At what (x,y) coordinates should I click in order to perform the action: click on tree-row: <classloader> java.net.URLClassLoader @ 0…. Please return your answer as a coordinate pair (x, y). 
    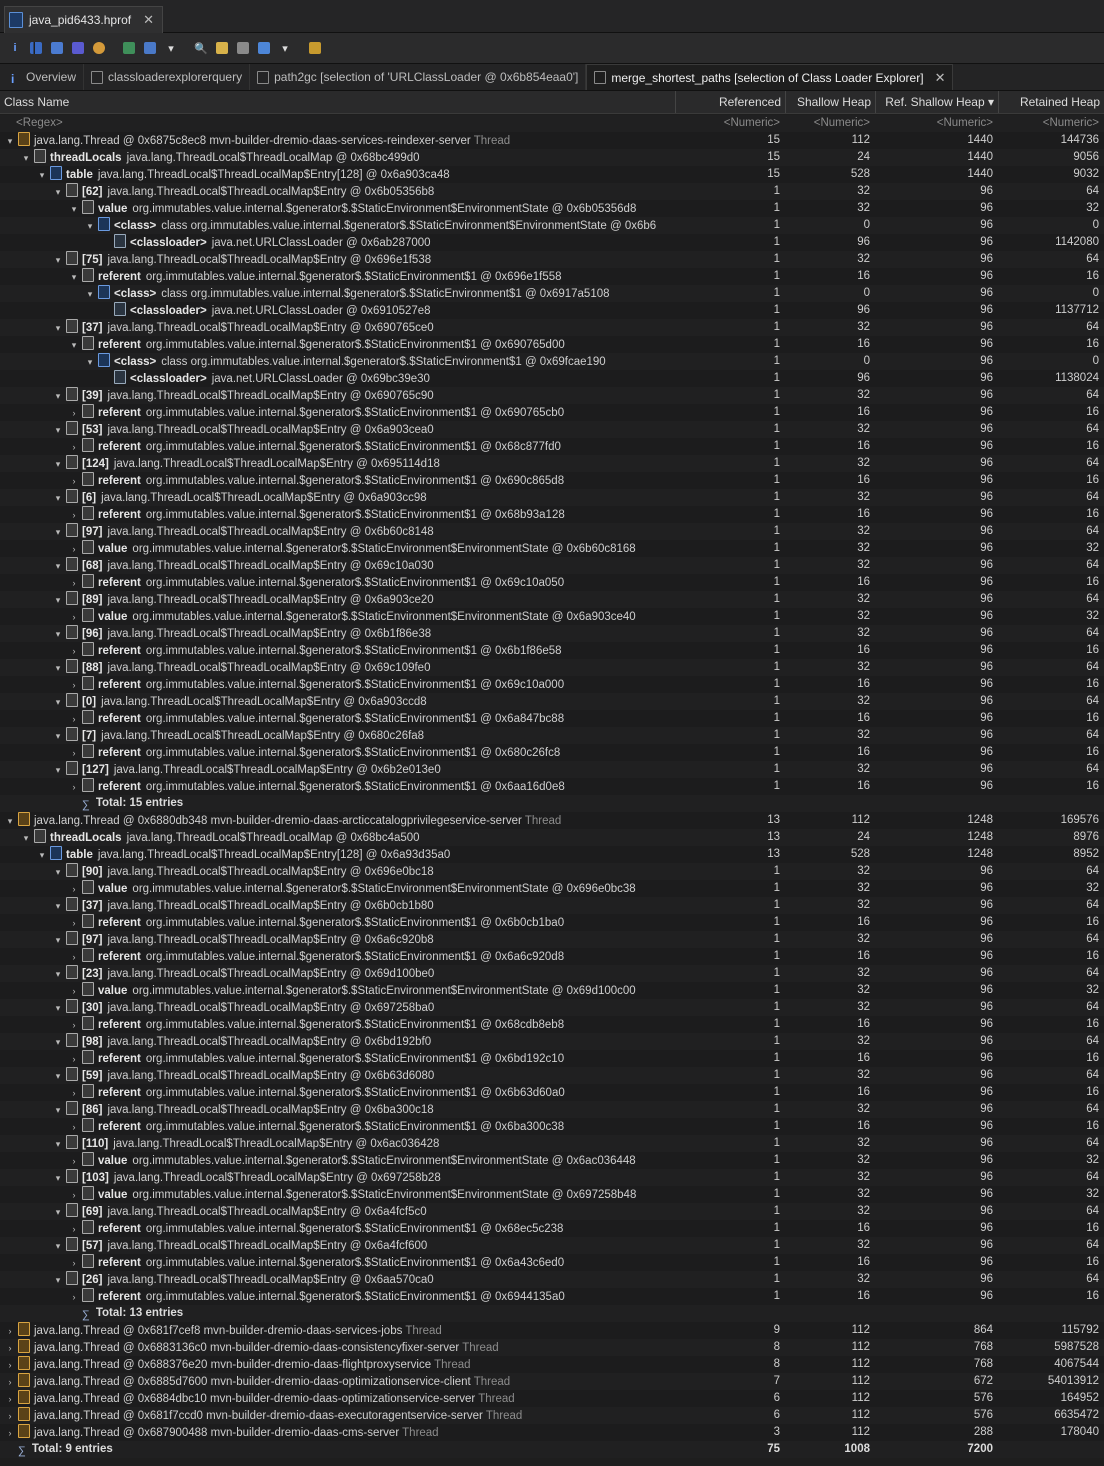
    Looking at the image, I should click on (552, 310).